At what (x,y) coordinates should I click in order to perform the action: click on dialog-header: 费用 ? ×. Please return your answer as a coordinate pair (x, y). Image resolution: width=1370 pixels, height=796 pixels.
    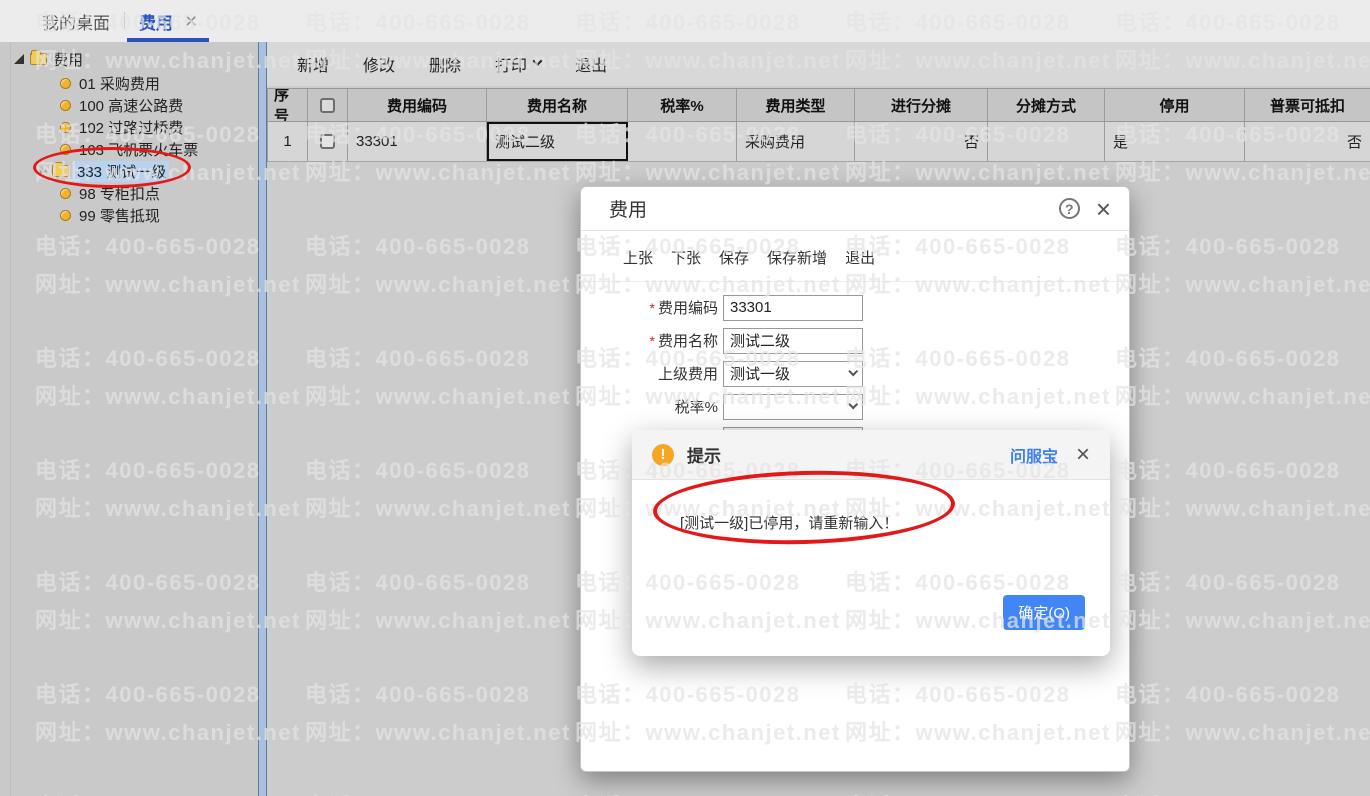
    Looking at the image, I should click on (855, 209).